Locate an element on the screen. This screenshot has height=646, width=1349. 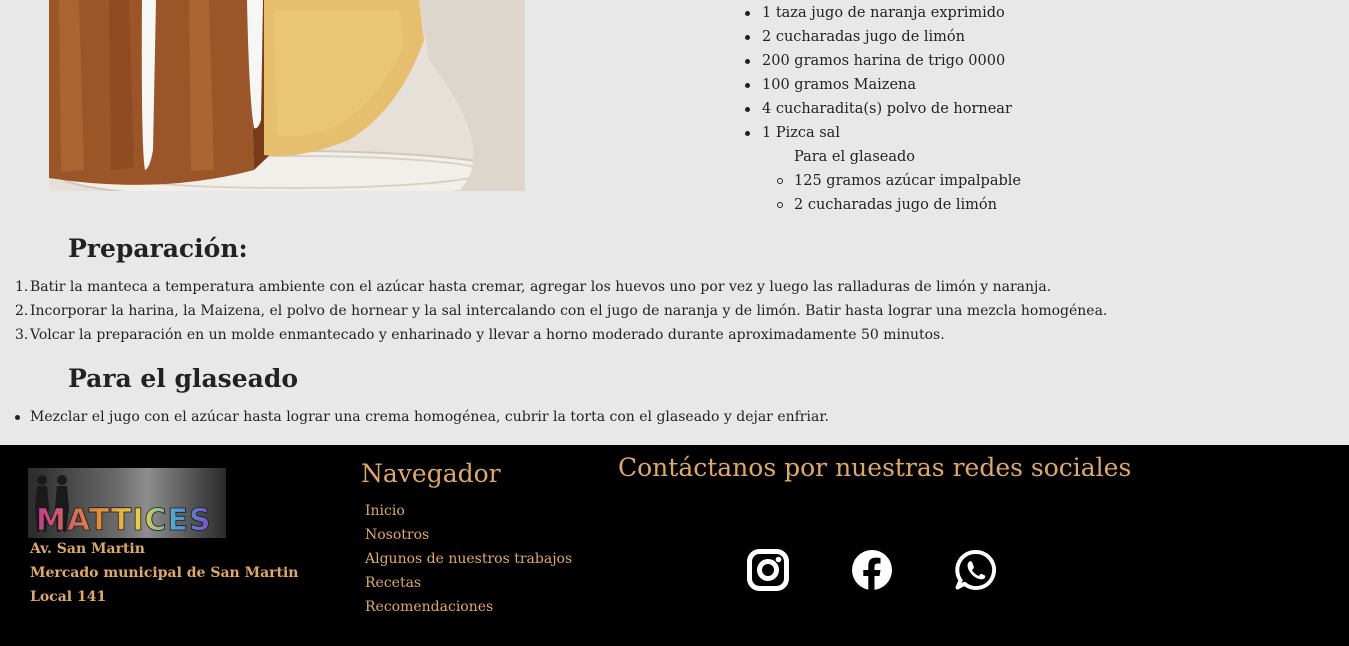
ingredient-item: 1 Pizca sal is located at coordinates (878, 133).